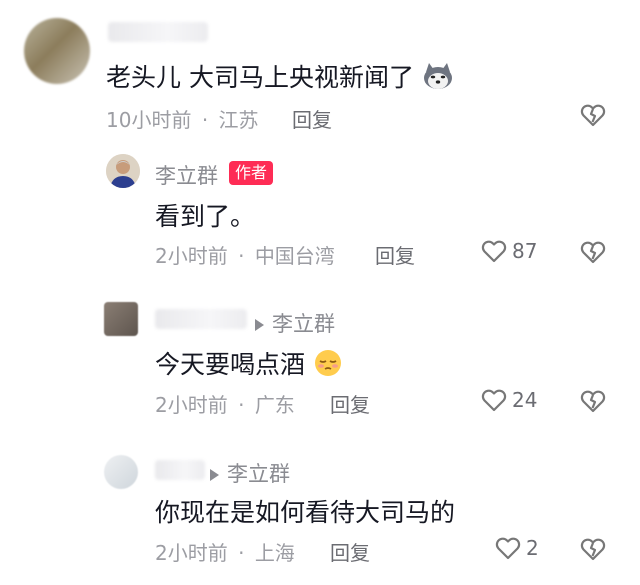 The image size is (640, 585). I want to click on author-badge: 作者, so click(251, 173).